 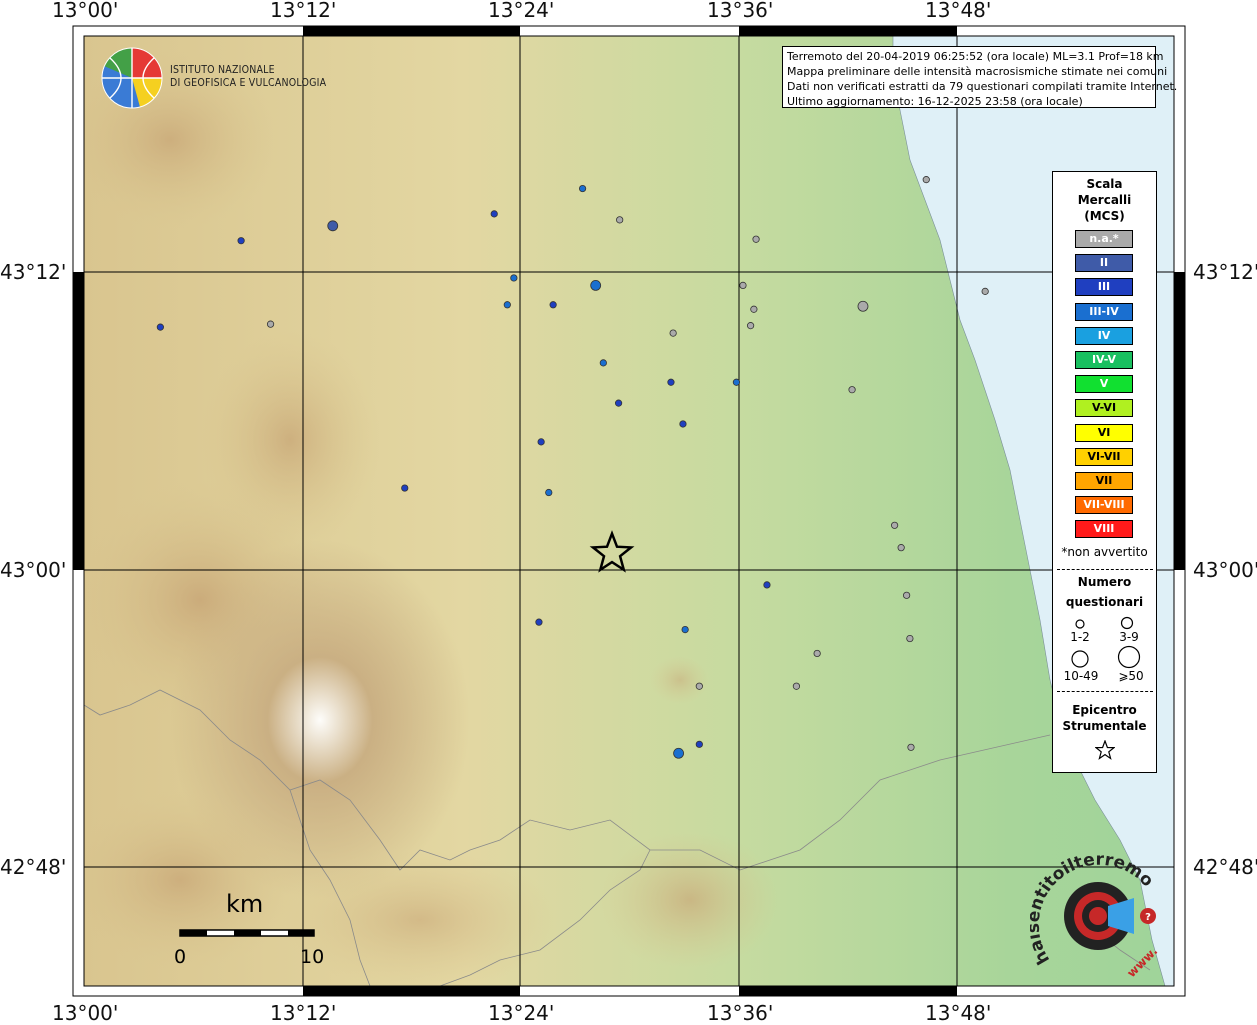 I want to click on legend-class-ii: II, so click(x=1104, y=263).